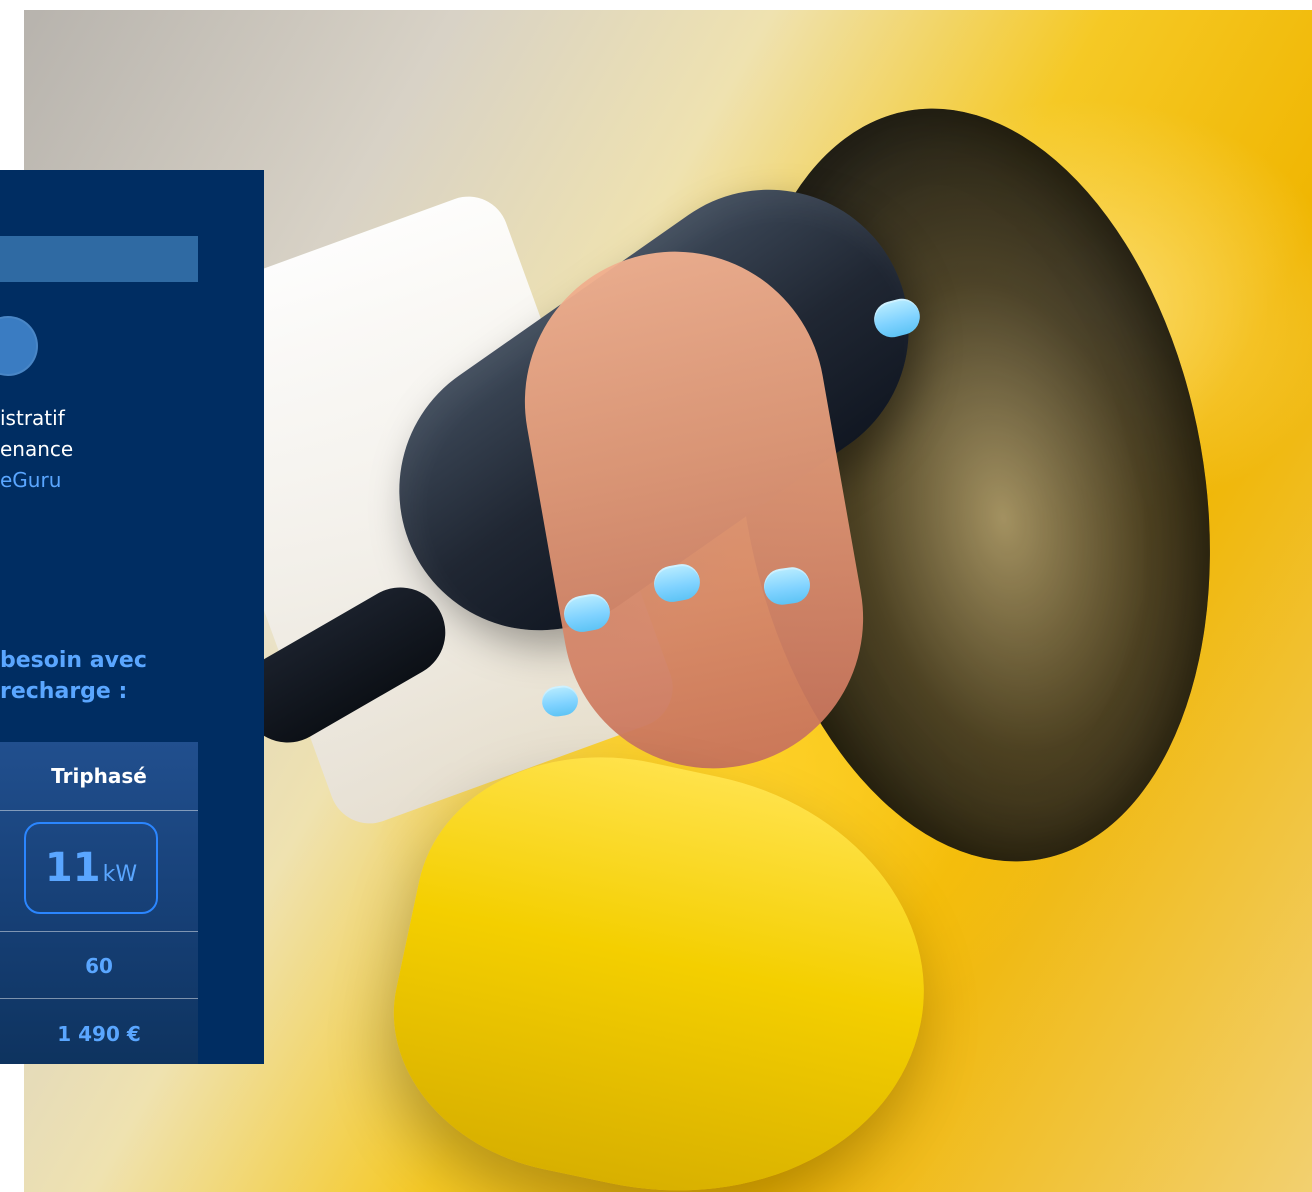 The width and height of the screenshot is (1312, 1192). Describe the element at coordinates (32, 418) in the screenshot. I see `panel-line: istratif` at that location.